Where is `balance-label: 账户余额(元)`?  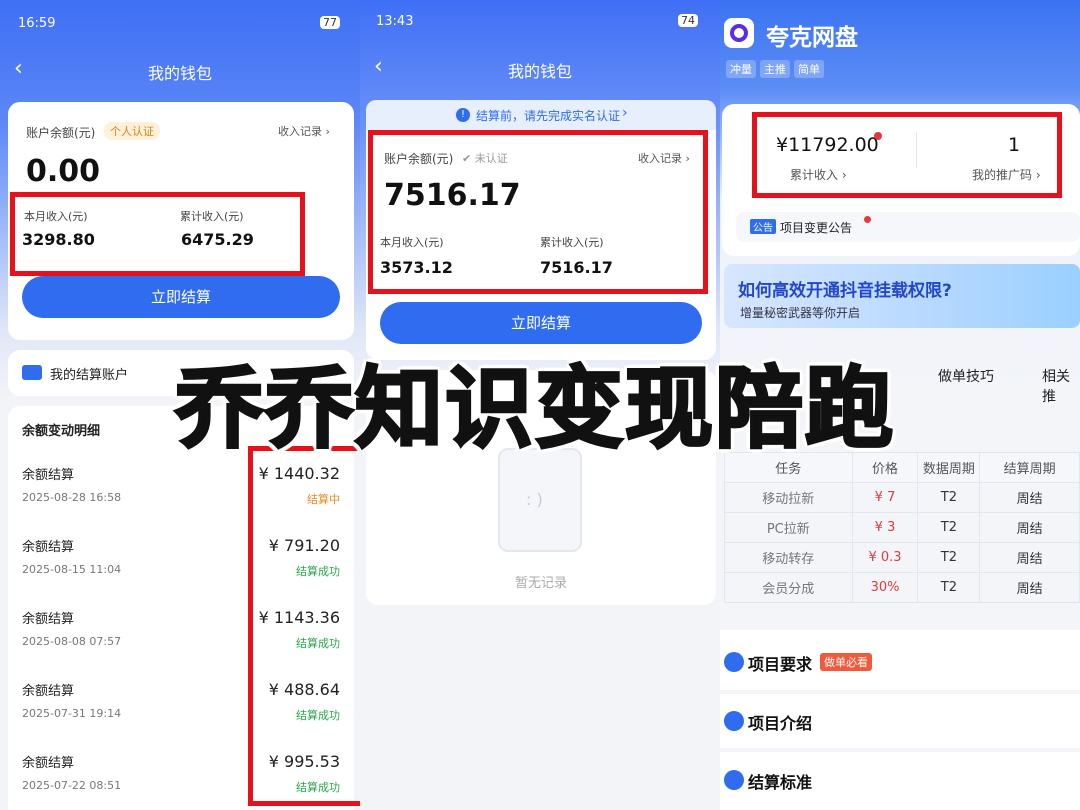 balance-label: 账户余额(元) is located at coordinates (61, 133).